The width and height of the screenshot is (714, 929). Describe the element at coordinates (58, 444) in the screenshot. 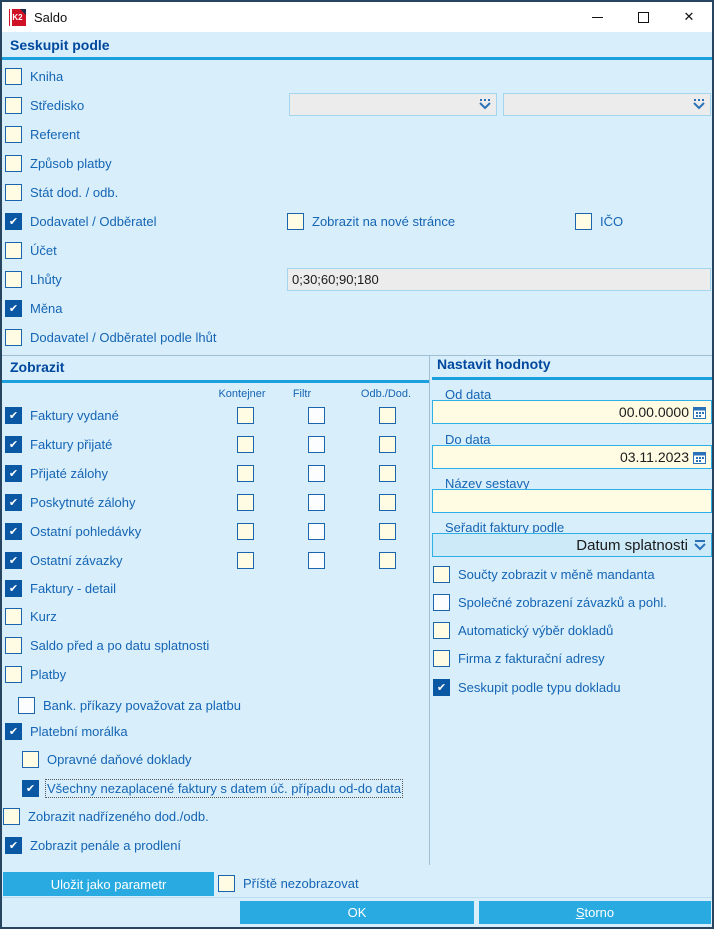

I see `checkbox-row-faktury-prijate: Faktury přijaté` at that location.